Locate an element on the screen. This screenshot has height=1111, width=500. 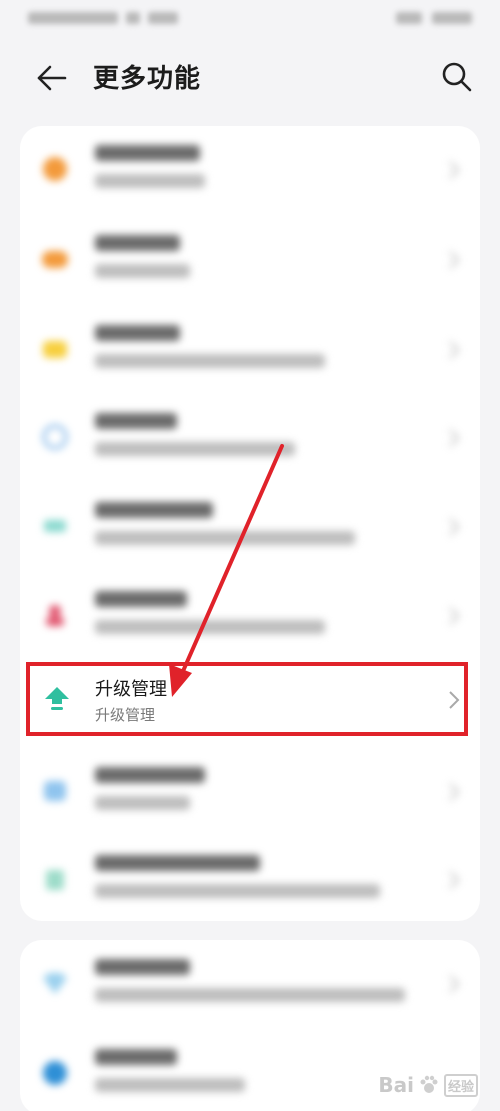
title-bar: 更多功能 is located at coordinates (250, 78).